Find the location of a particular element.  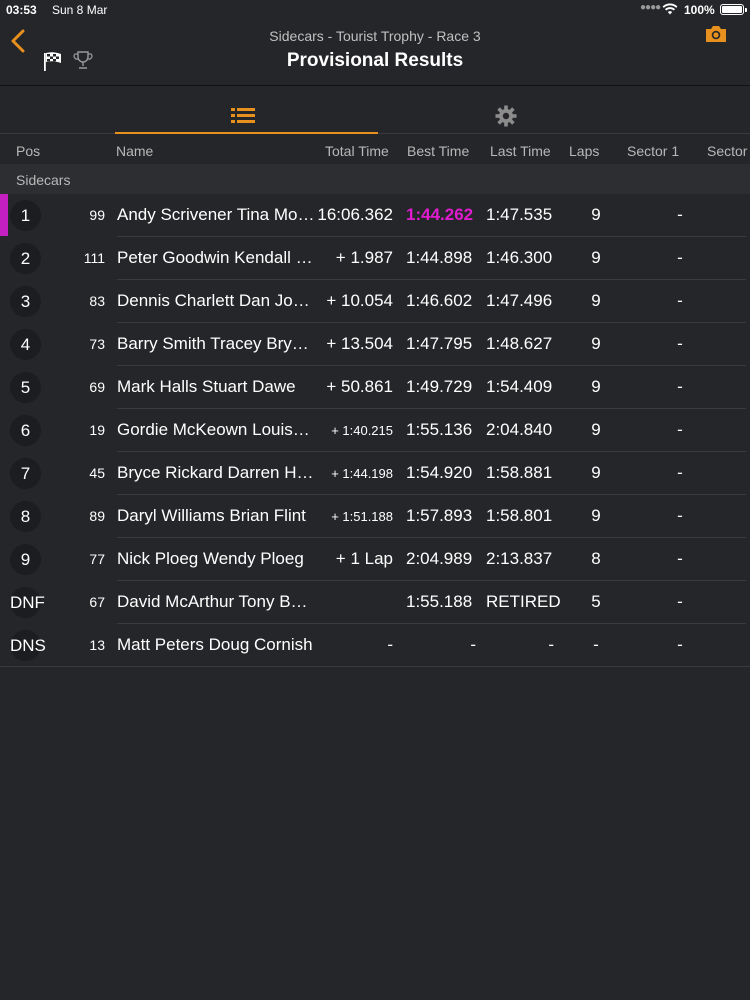

rider-names: Mark Halls Stuart Dawe is located at coordinates (206, 386).